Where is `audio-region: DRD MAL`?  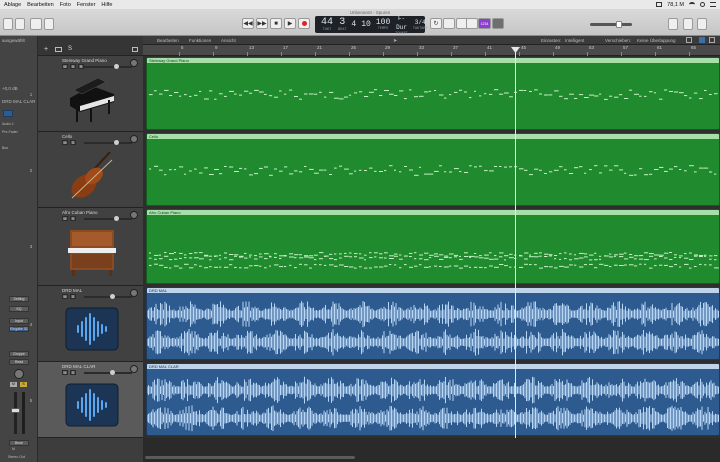 audio-region: DRD MAL is located at coordinates (433, 323).